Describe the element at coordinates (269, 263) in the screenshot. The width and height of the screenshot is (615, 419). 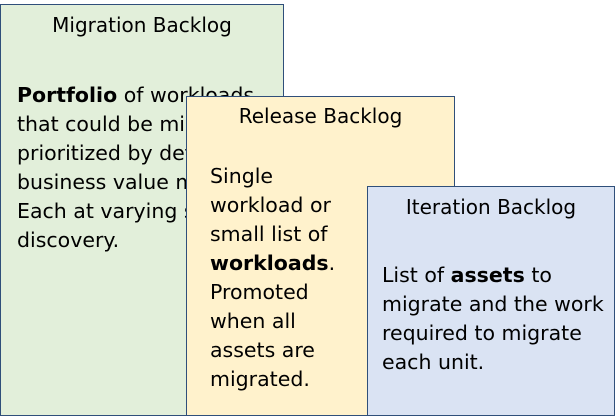
I see `workloads-term: workloads` at that location.